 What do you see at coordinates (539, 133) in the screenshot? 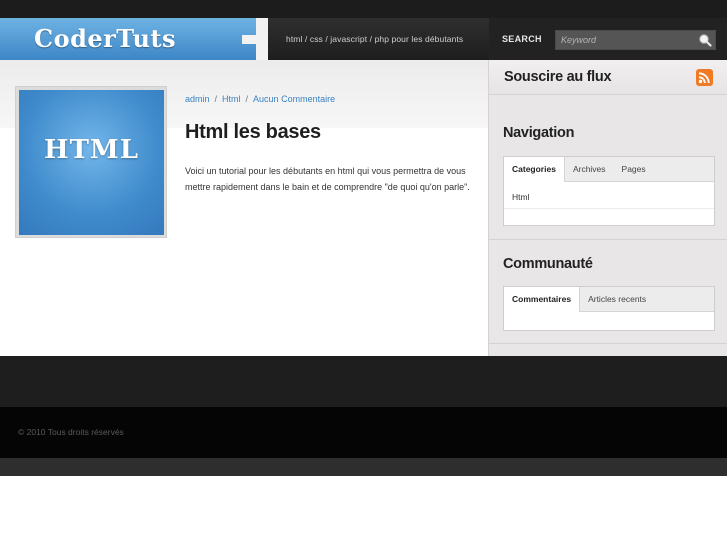
I see `navigation-title: Navigation` at bounding box center [539, 133].